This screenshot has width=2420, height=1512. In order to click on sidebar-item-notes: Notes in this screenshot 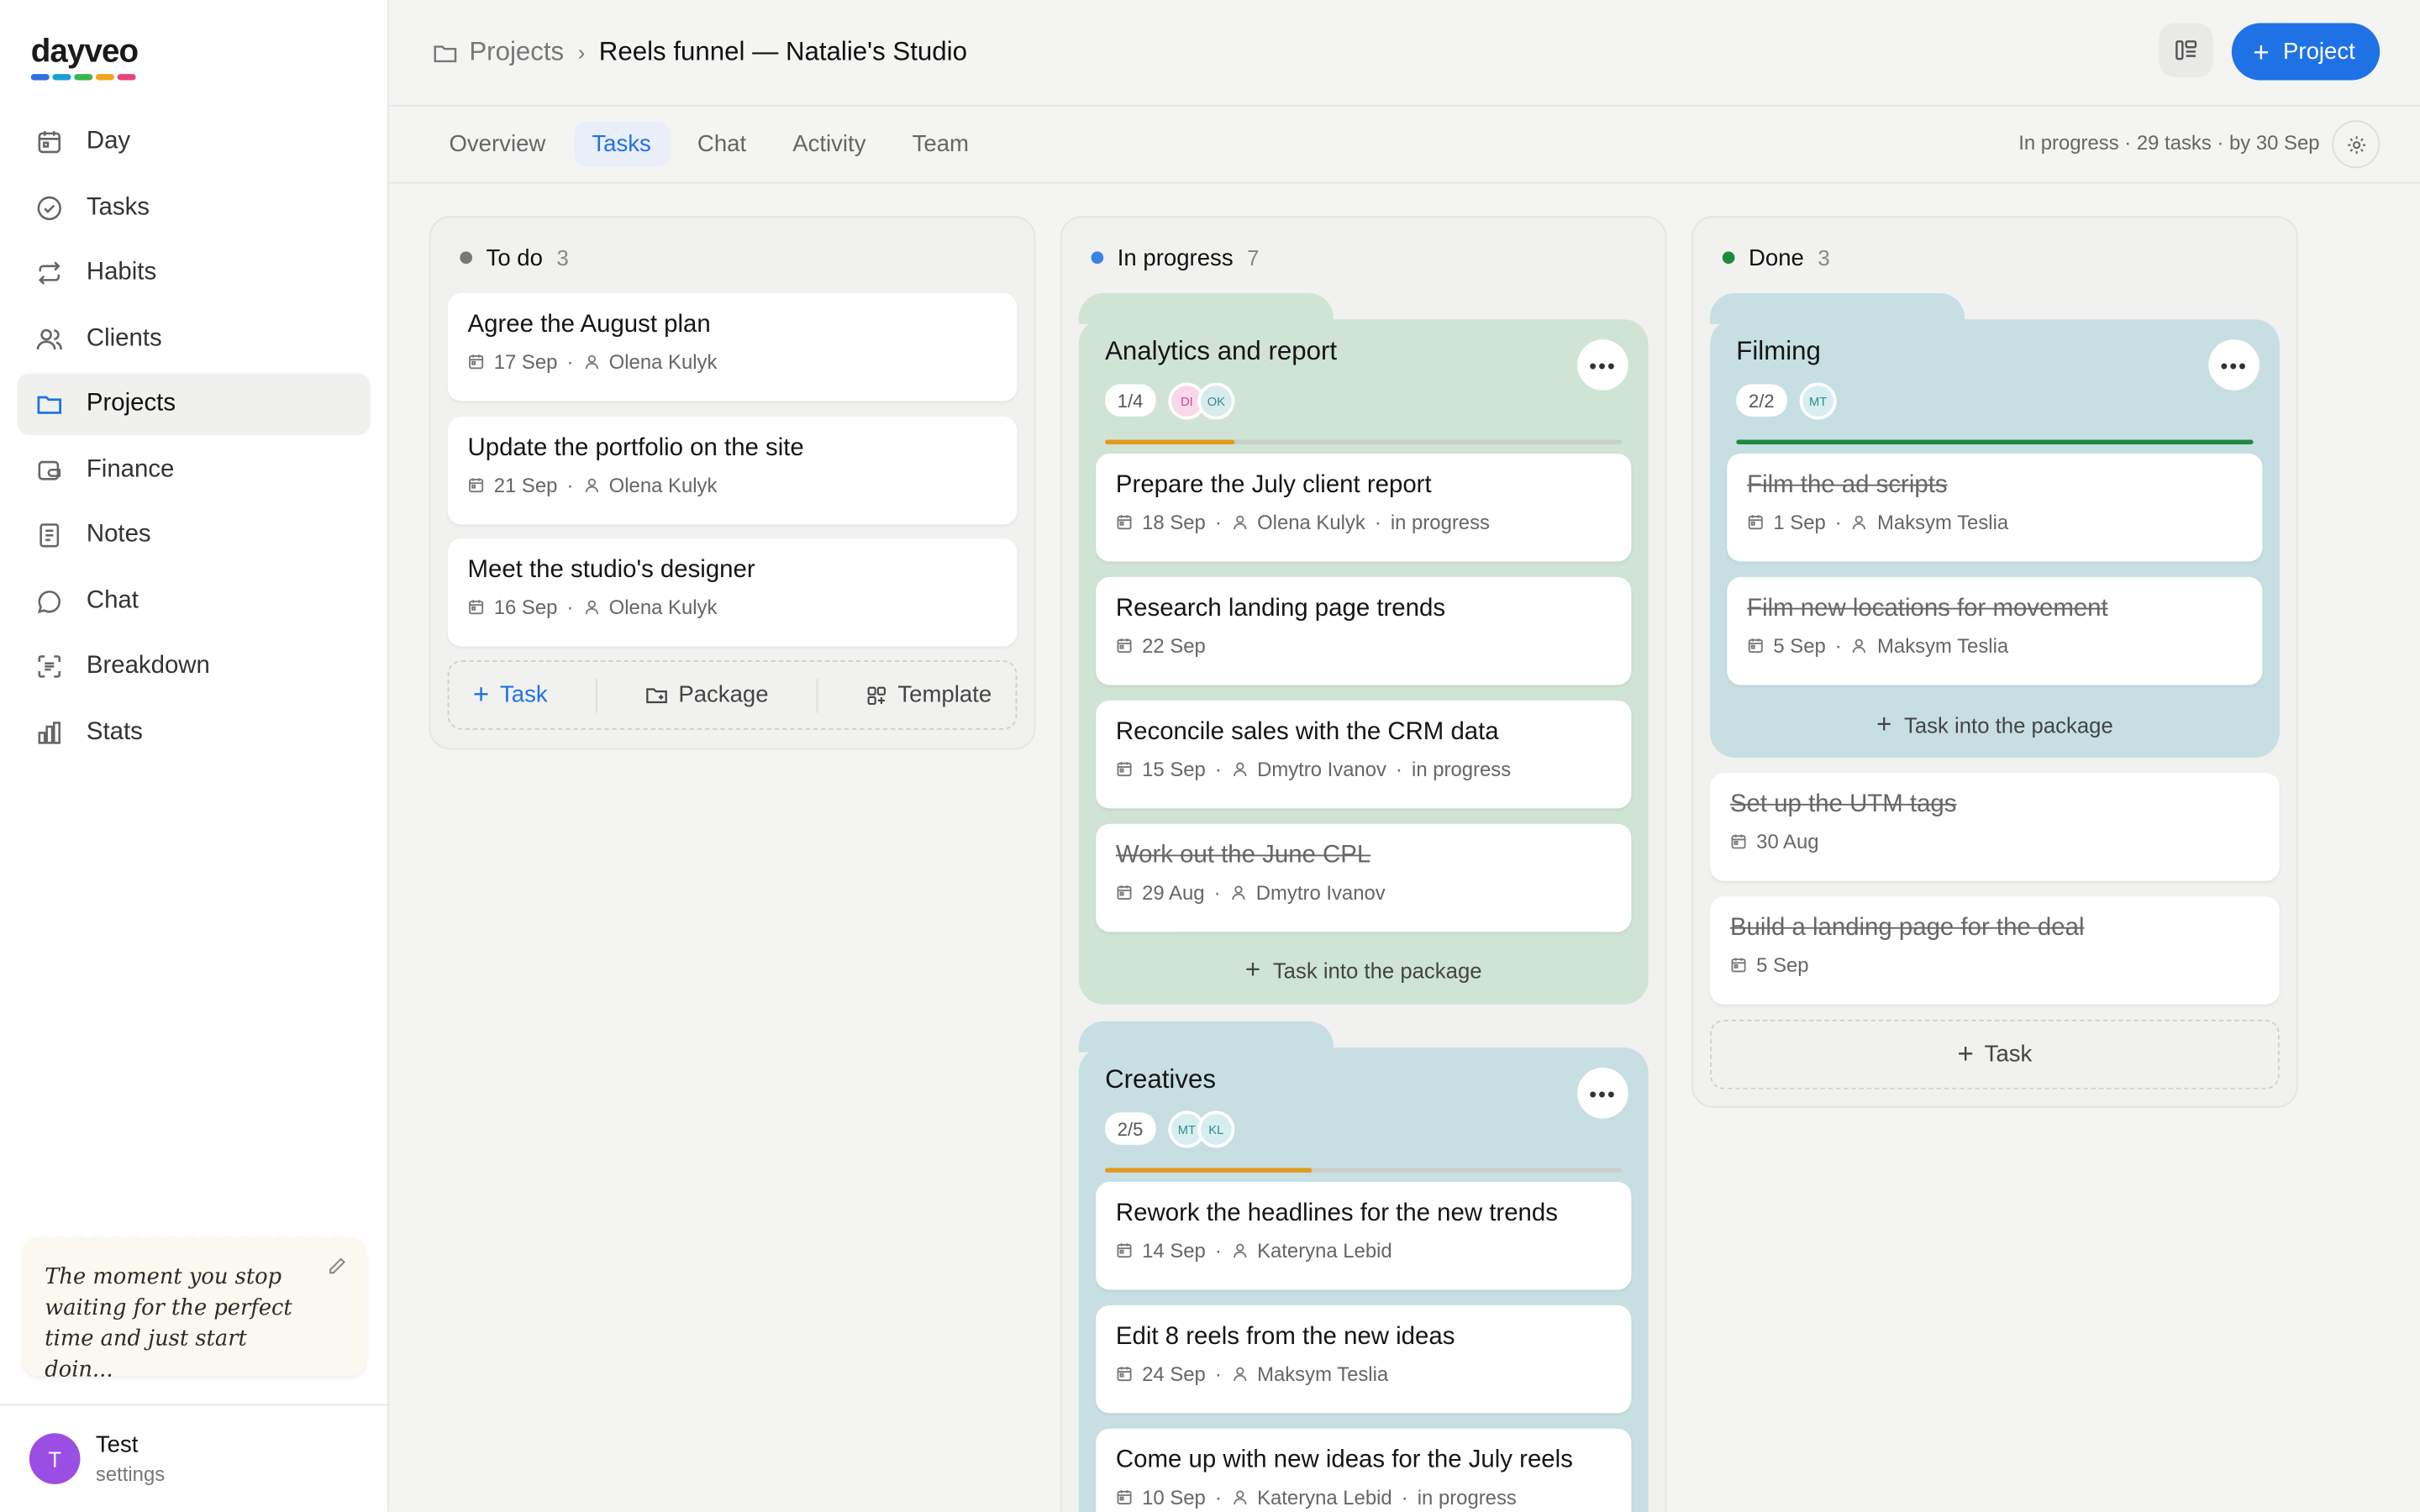, I will do `click(194, 535)`.